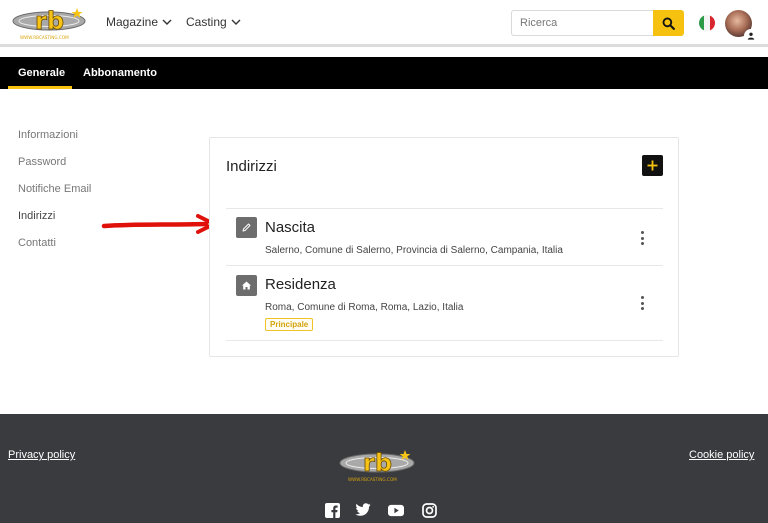 The width and height of the screenshot is (768, 523). Describe the element at coordinates (49, 21) in the screenshot. I see `svg-text: rb` at that location.